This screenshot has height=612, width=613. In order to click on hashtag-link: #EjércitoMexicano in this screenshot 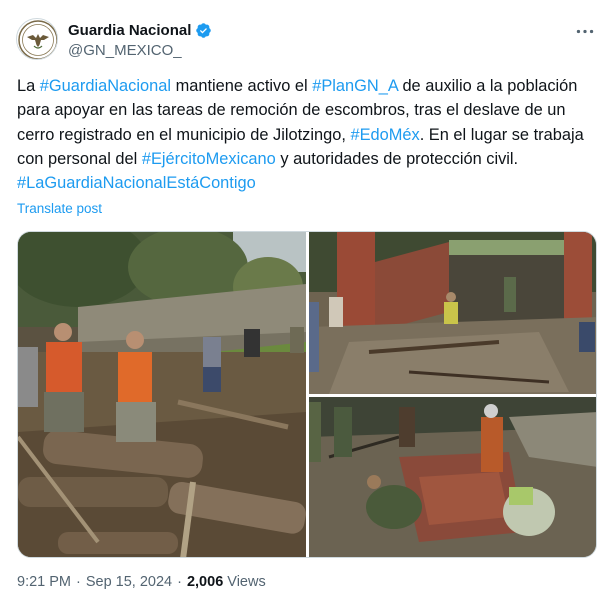, I will do `click(209, 159)`.